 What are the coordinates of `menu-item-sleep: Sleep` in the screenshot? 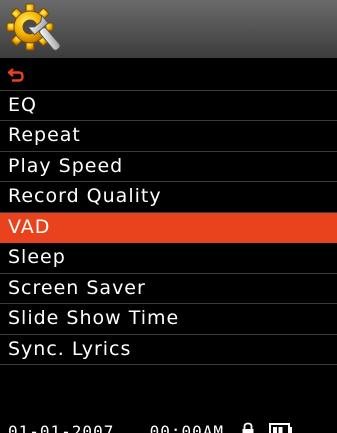 It's located at (168, 258).